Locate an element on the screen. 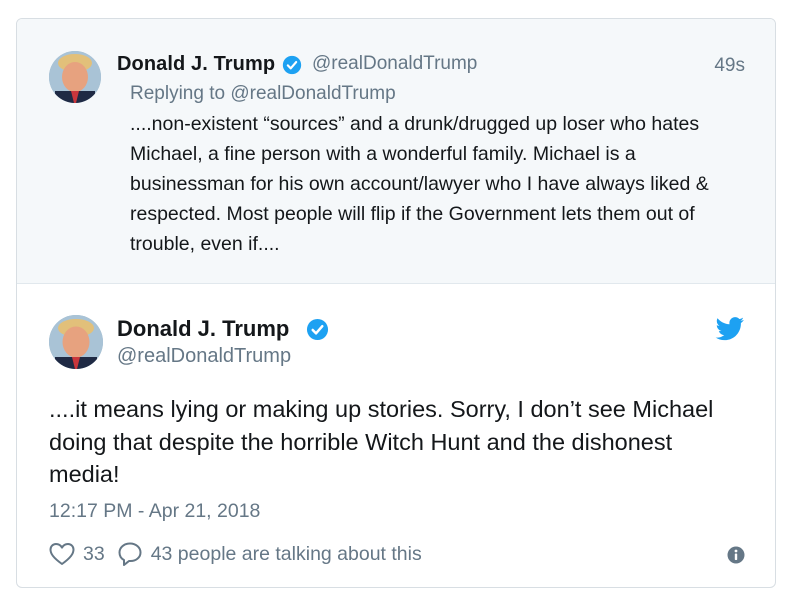  tweet-time: 49s is located at coordinates (729, 66).